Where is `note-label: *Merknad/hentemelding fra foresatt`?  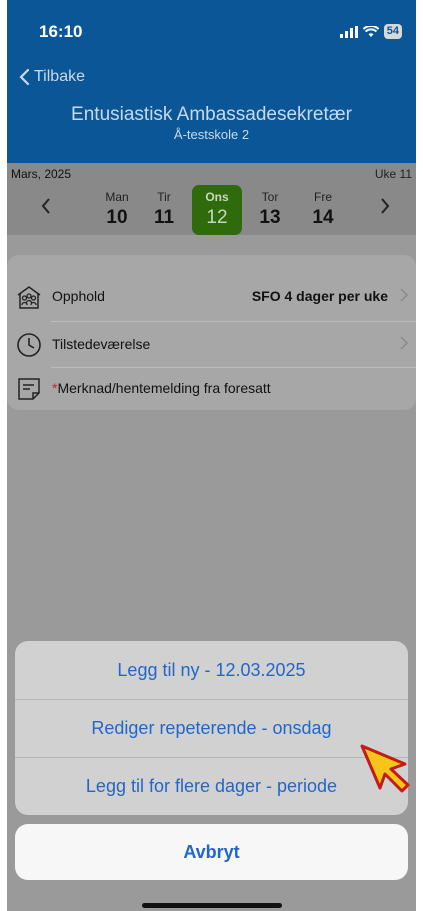 note-label: *Merknad/hentemelding fra foresatt is located at coordinates (161, 388).